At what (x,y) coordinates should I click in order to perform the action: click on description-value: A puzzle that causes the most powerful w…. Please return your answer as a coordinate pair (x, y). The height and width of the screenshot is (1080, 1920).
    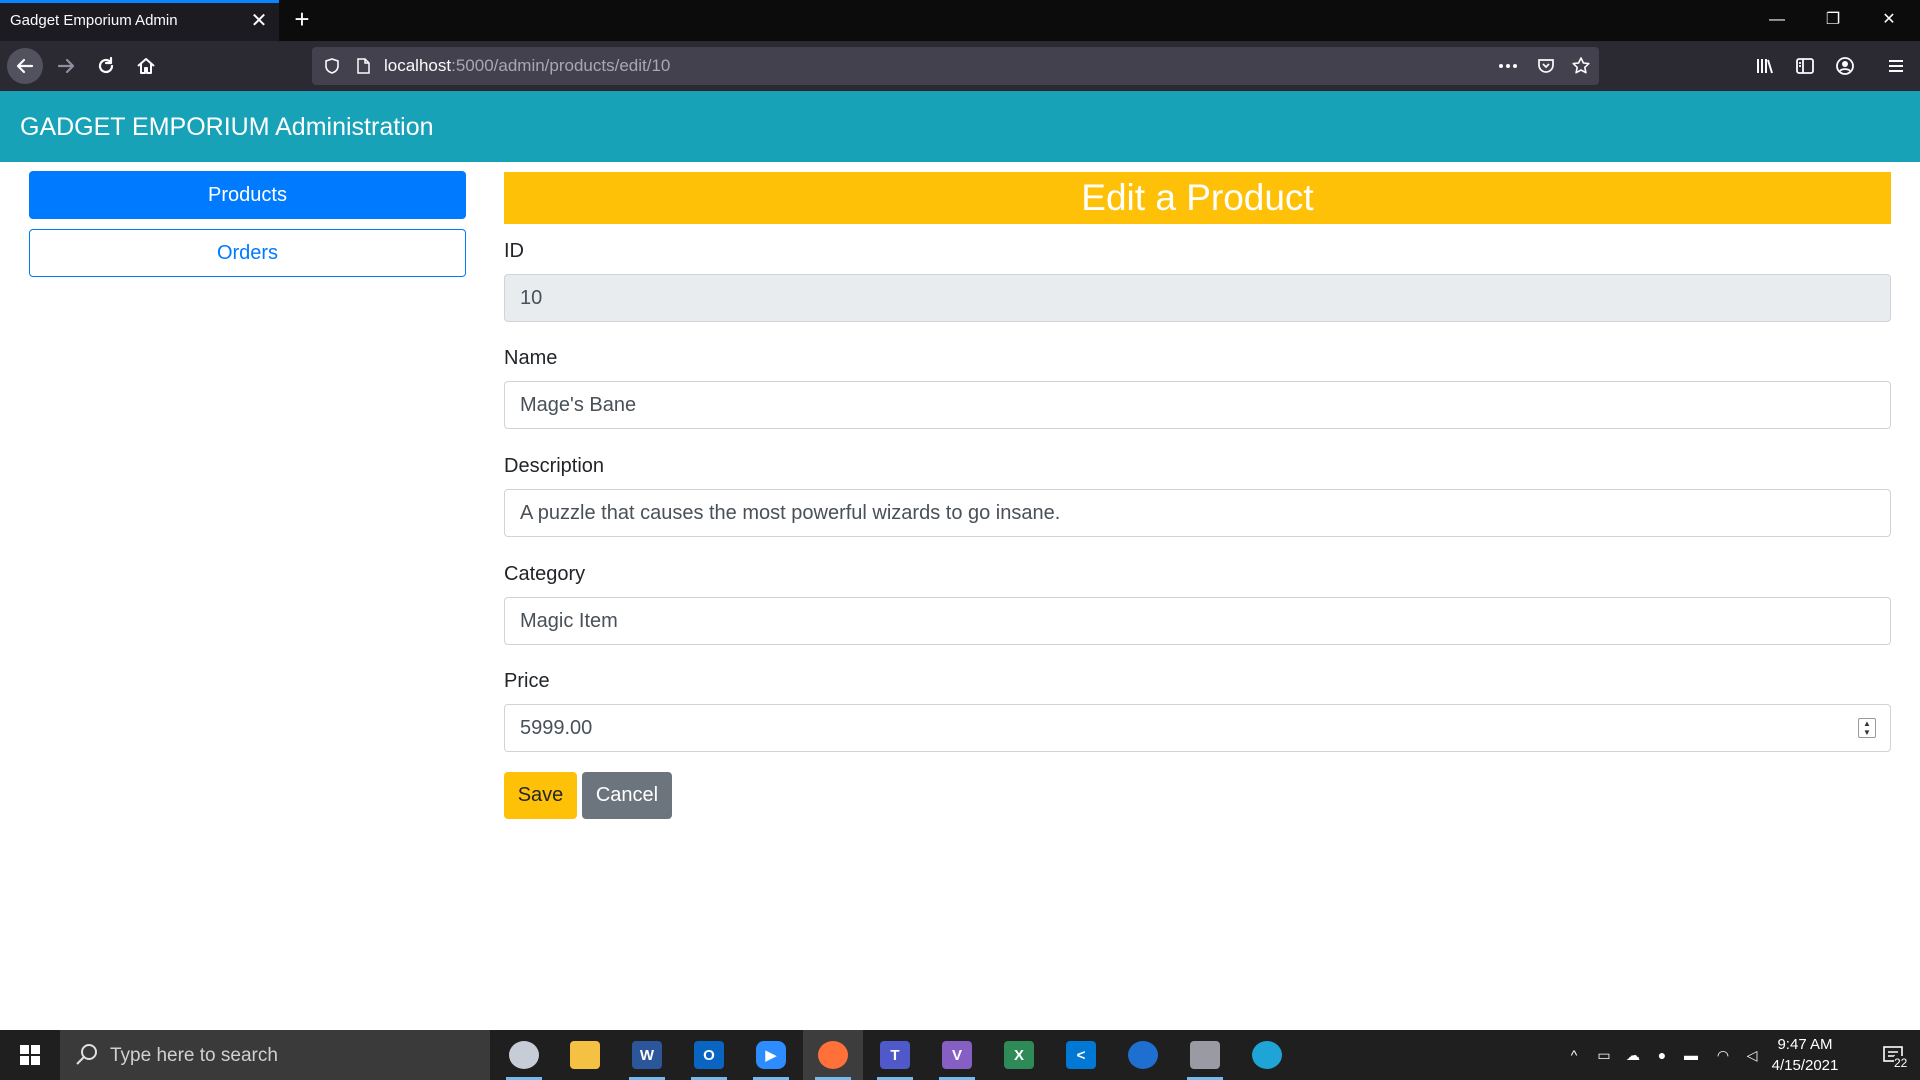
    Looking at the image, I should click on (790, 512).